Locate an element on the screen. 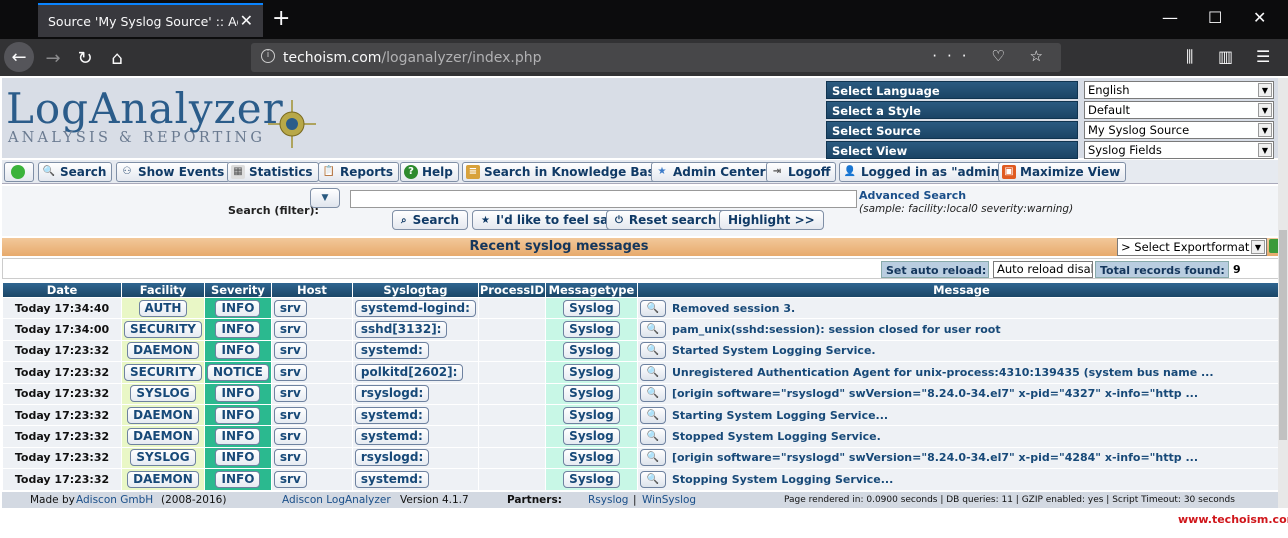 Image resolution: width=1288 pixels, height=538 pixels. tab-close-icon: ✕ is located at coordinates (246, 20).